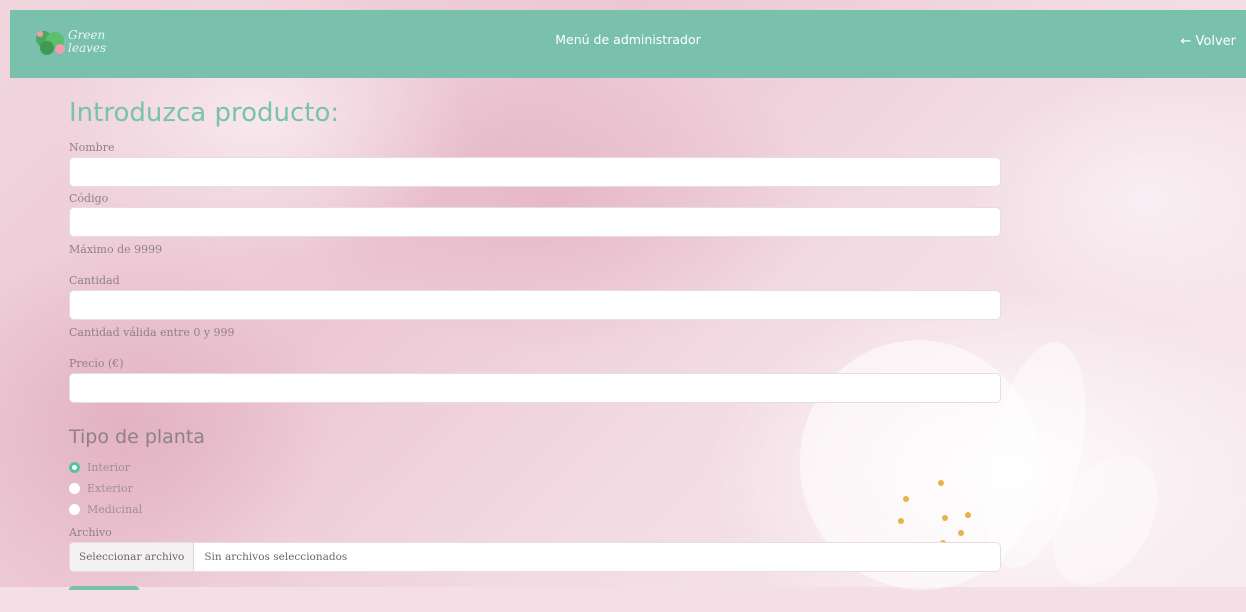 Image resolution: width=1246 pixels, height=612 pixels. What do you see at coordinates (74, 467) in the screenshot?
I see `radio-checked-icon` at bounding box center [74, 467].